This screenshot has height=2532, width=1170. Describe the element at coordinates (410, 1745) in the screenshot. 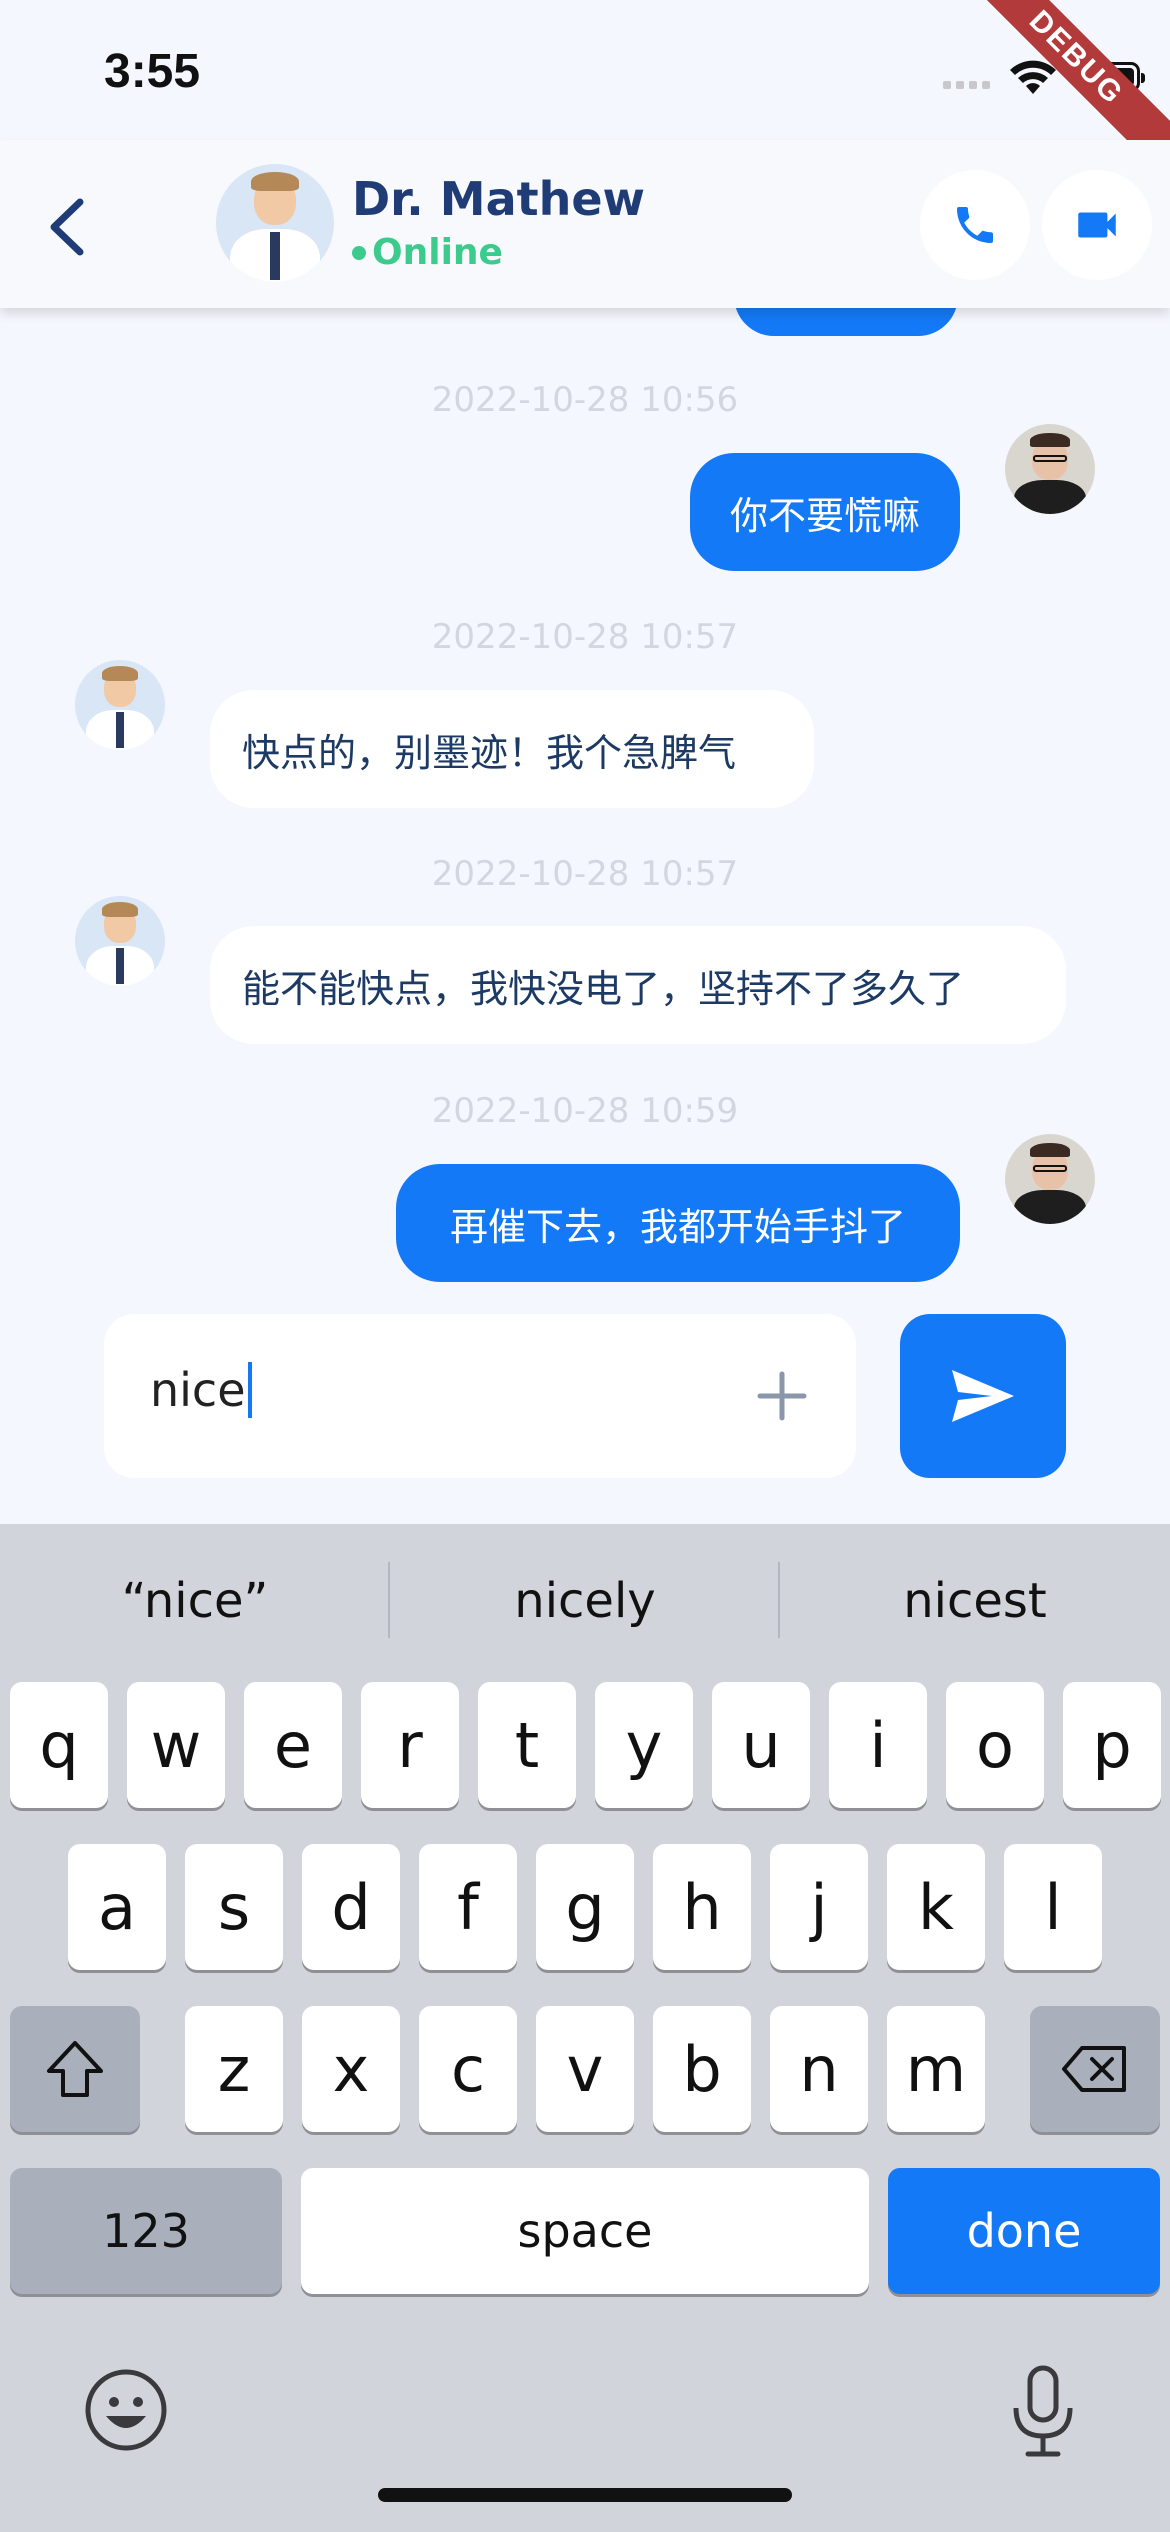

I see `key-r: r` at that location.